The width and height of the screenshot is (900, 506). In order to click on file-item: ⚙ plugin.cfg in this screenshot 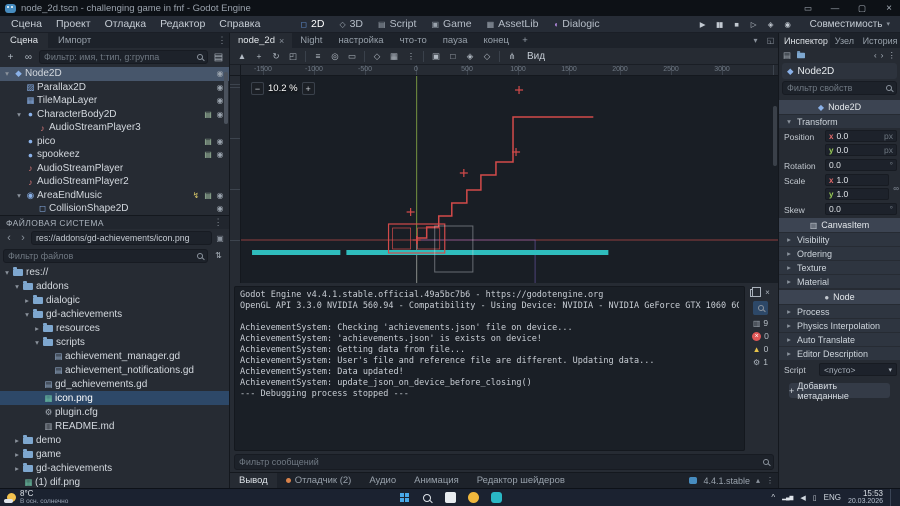, I will do `click(114, 412)`.